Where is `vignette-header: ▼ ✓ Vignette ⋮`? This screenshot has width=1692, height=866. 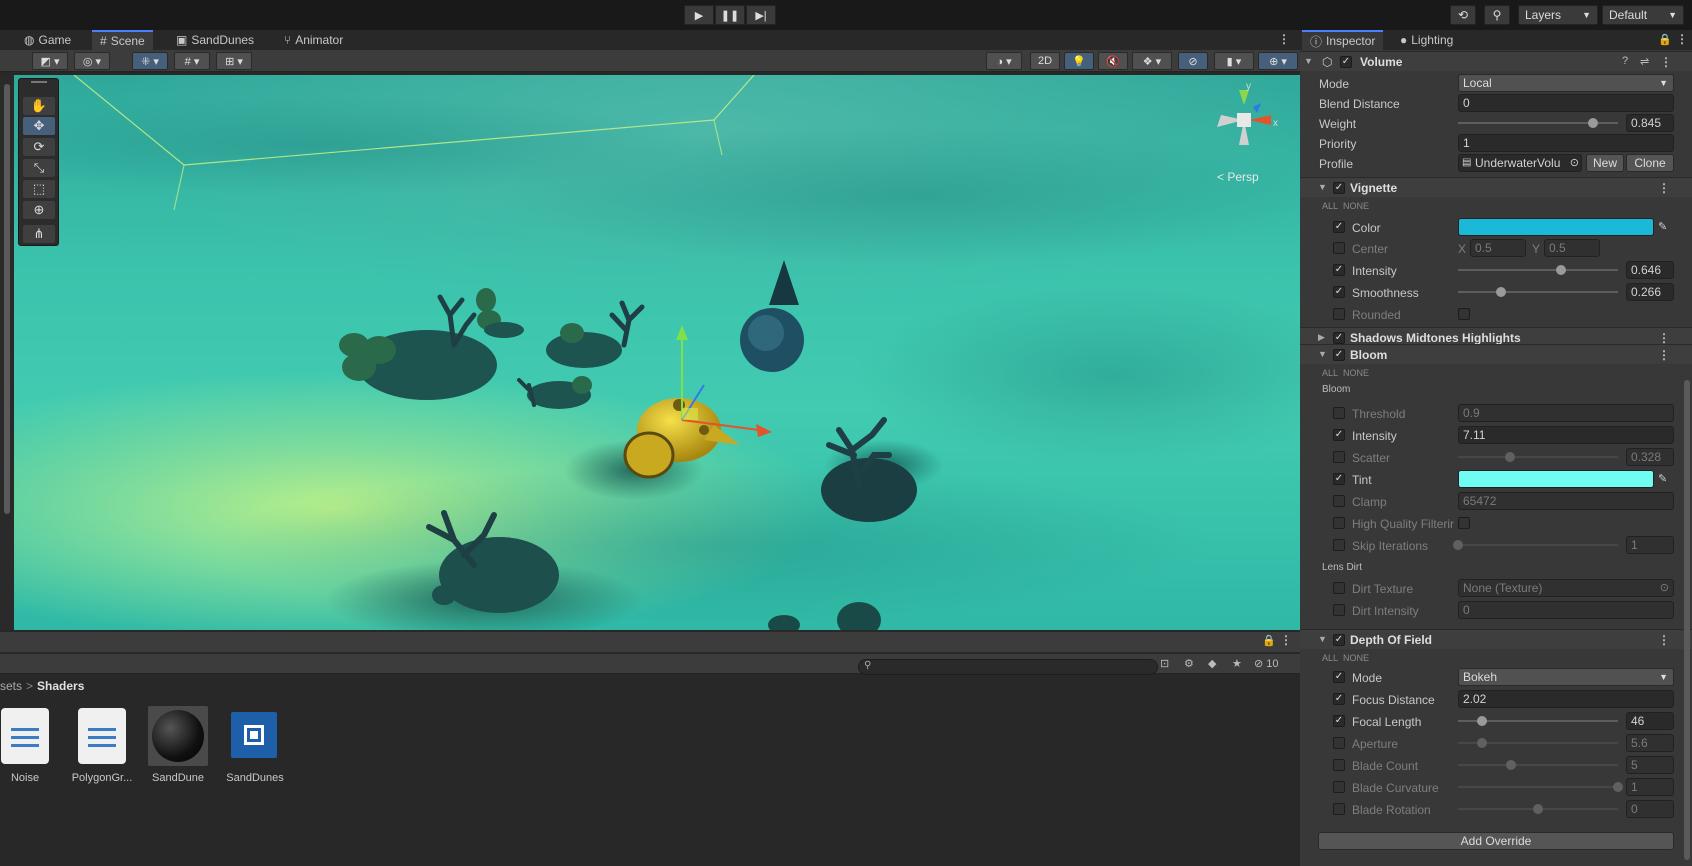 vignette-header: ▼ ✓ Vignette ⋮ is located at coordinates (1496, 187).